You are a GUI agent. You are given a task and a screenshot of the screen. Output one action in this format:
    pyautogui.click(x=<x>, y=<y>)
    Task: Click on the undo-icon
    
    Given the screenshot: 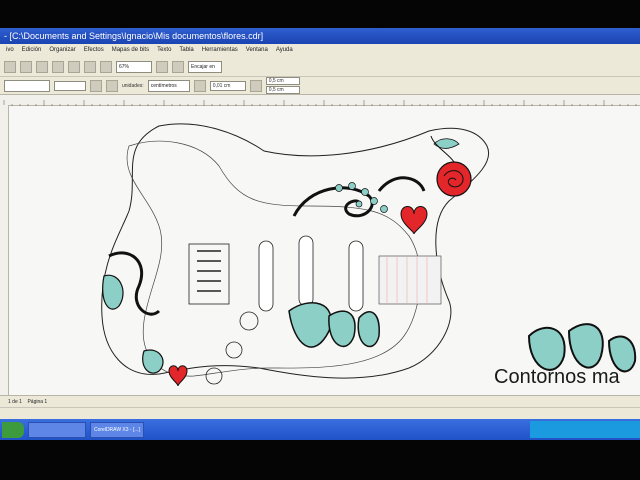 What is the action you would take?
    pyautogui.click(x=58, y=66)
    